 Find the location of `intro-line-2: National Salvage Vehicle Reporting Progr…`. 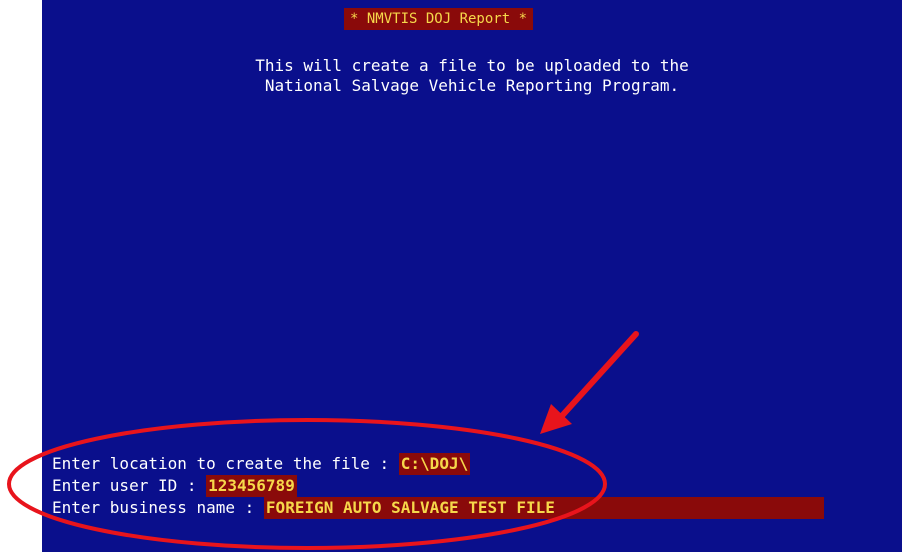

intro-line-2: National Salvage Vehicle Reporting Progr… is located at coordinates (472, 85).